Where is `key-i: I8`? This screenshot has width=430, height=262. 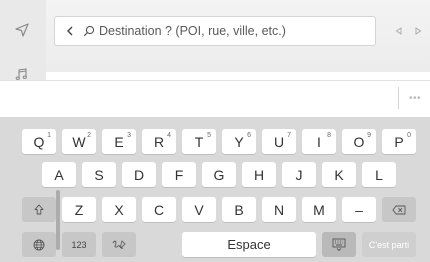
key-i: I8 is located at coordinates (319, 141).